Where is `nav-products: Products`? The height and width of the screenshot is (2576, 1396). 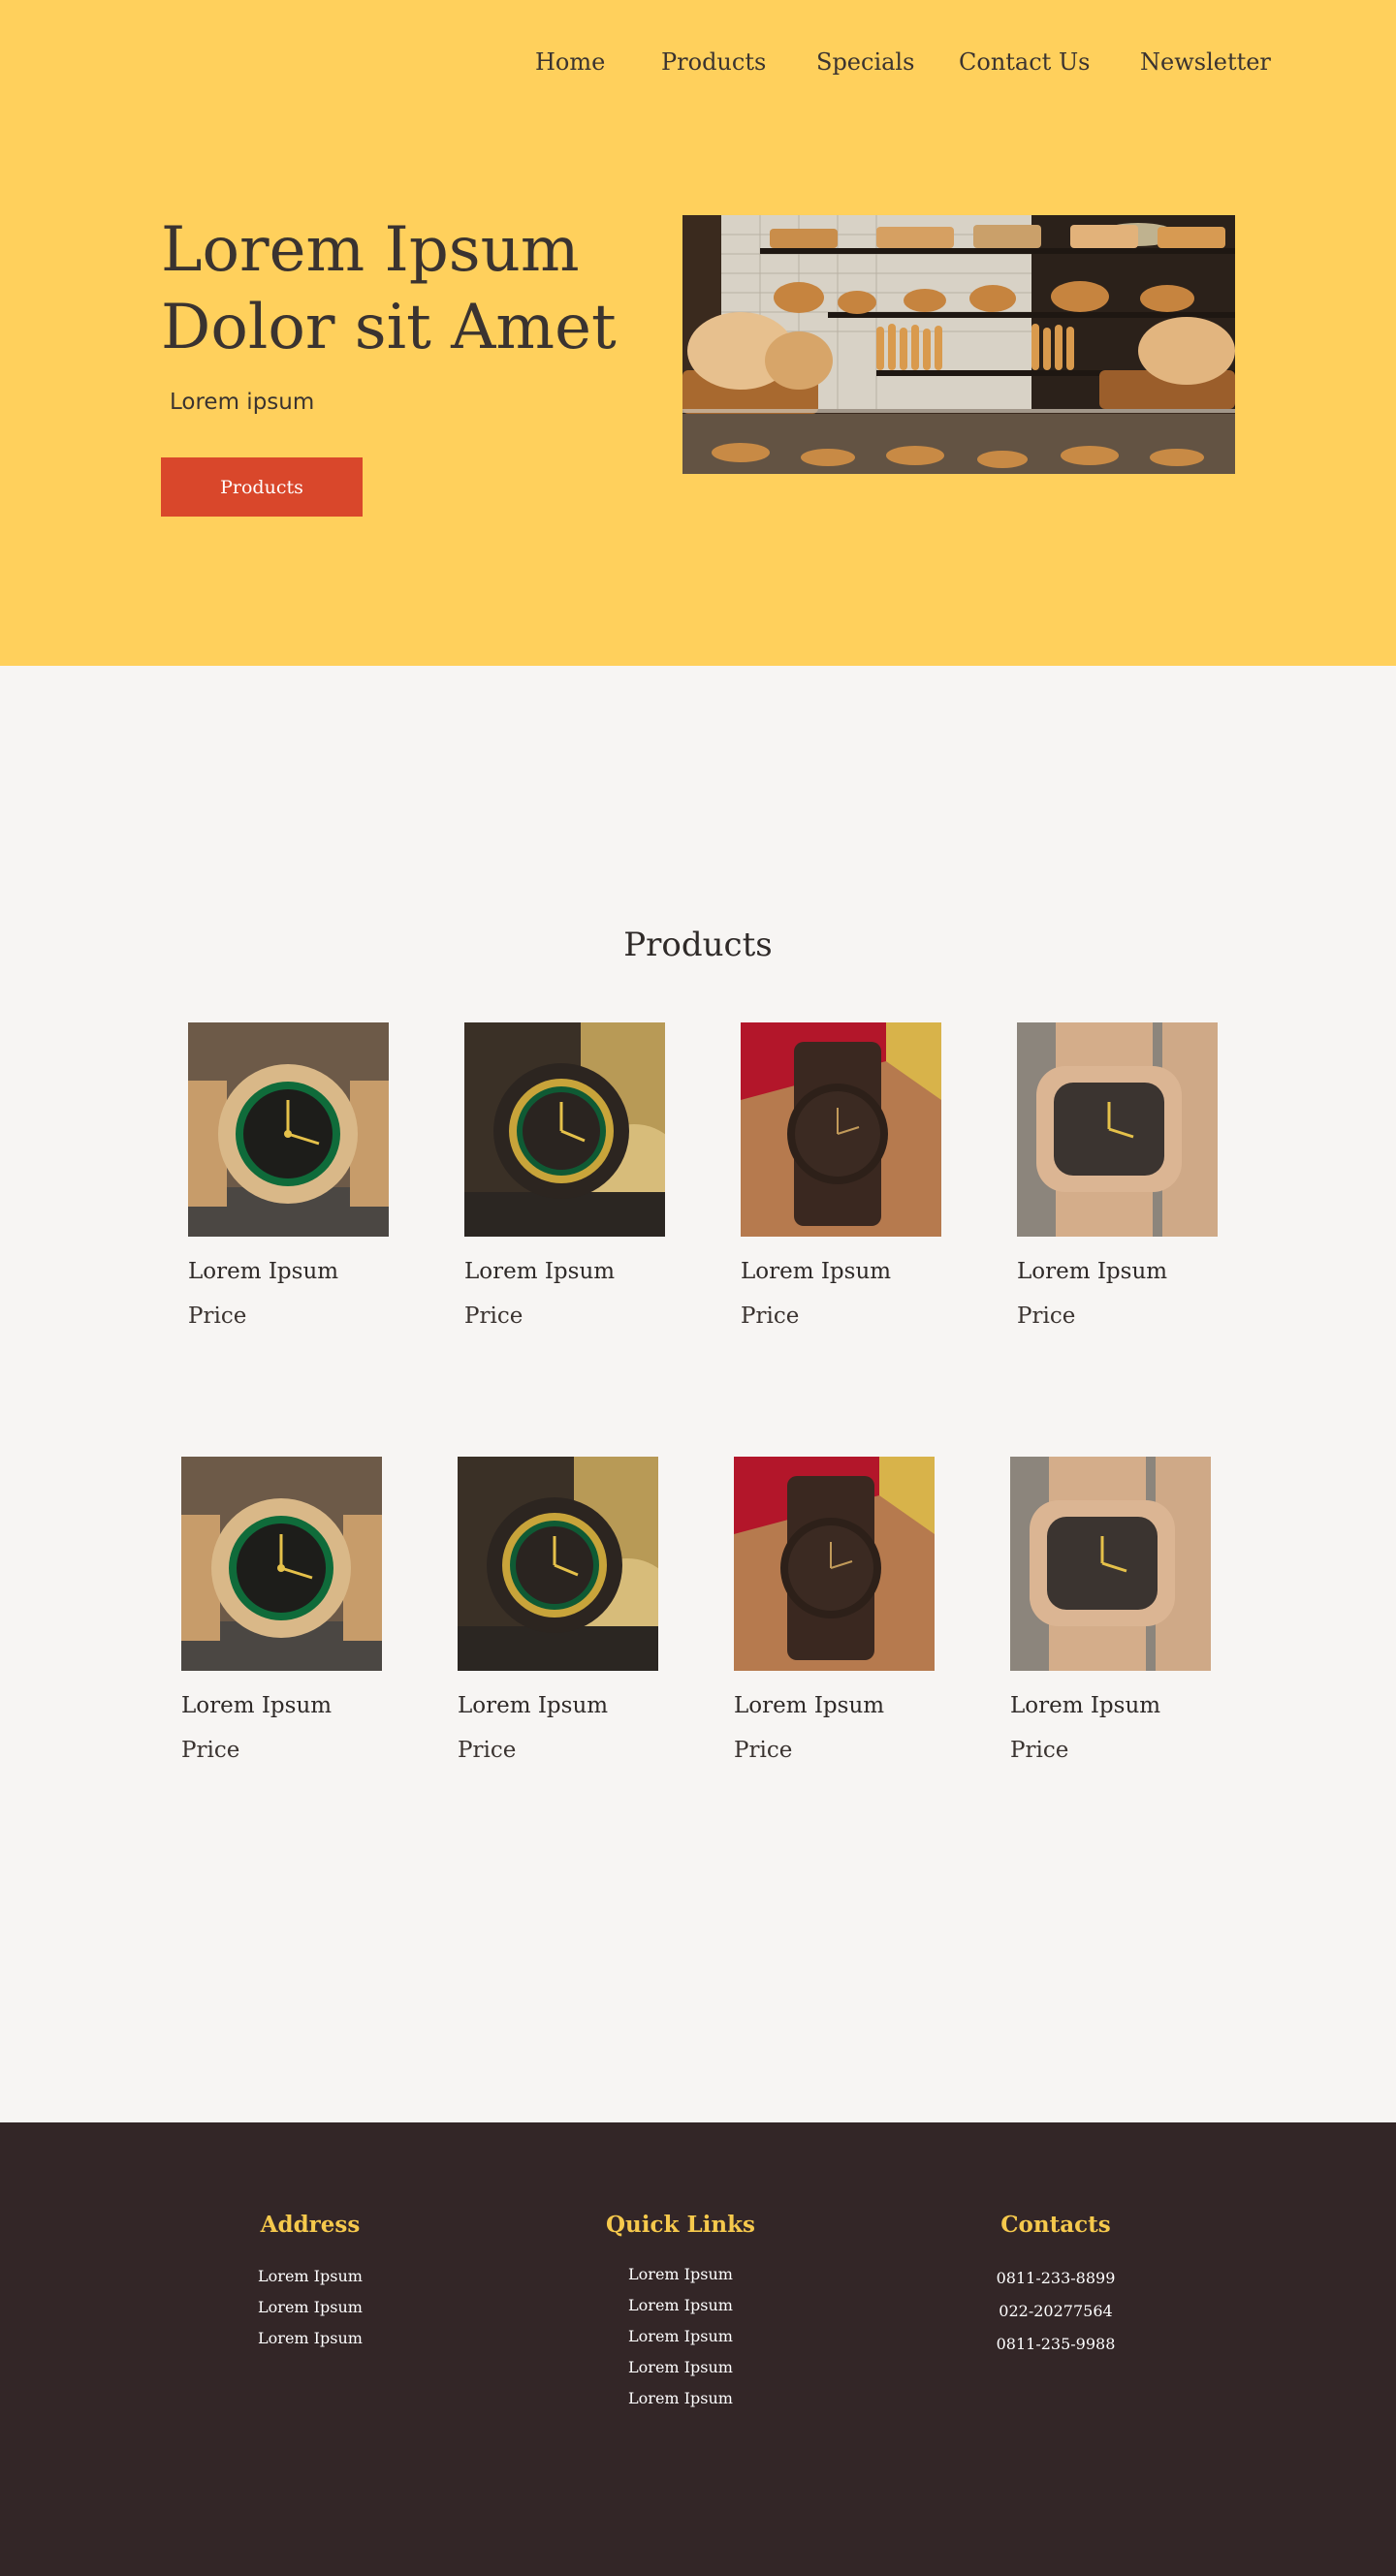
nav-products: Products is located at coordinates (713, 62).